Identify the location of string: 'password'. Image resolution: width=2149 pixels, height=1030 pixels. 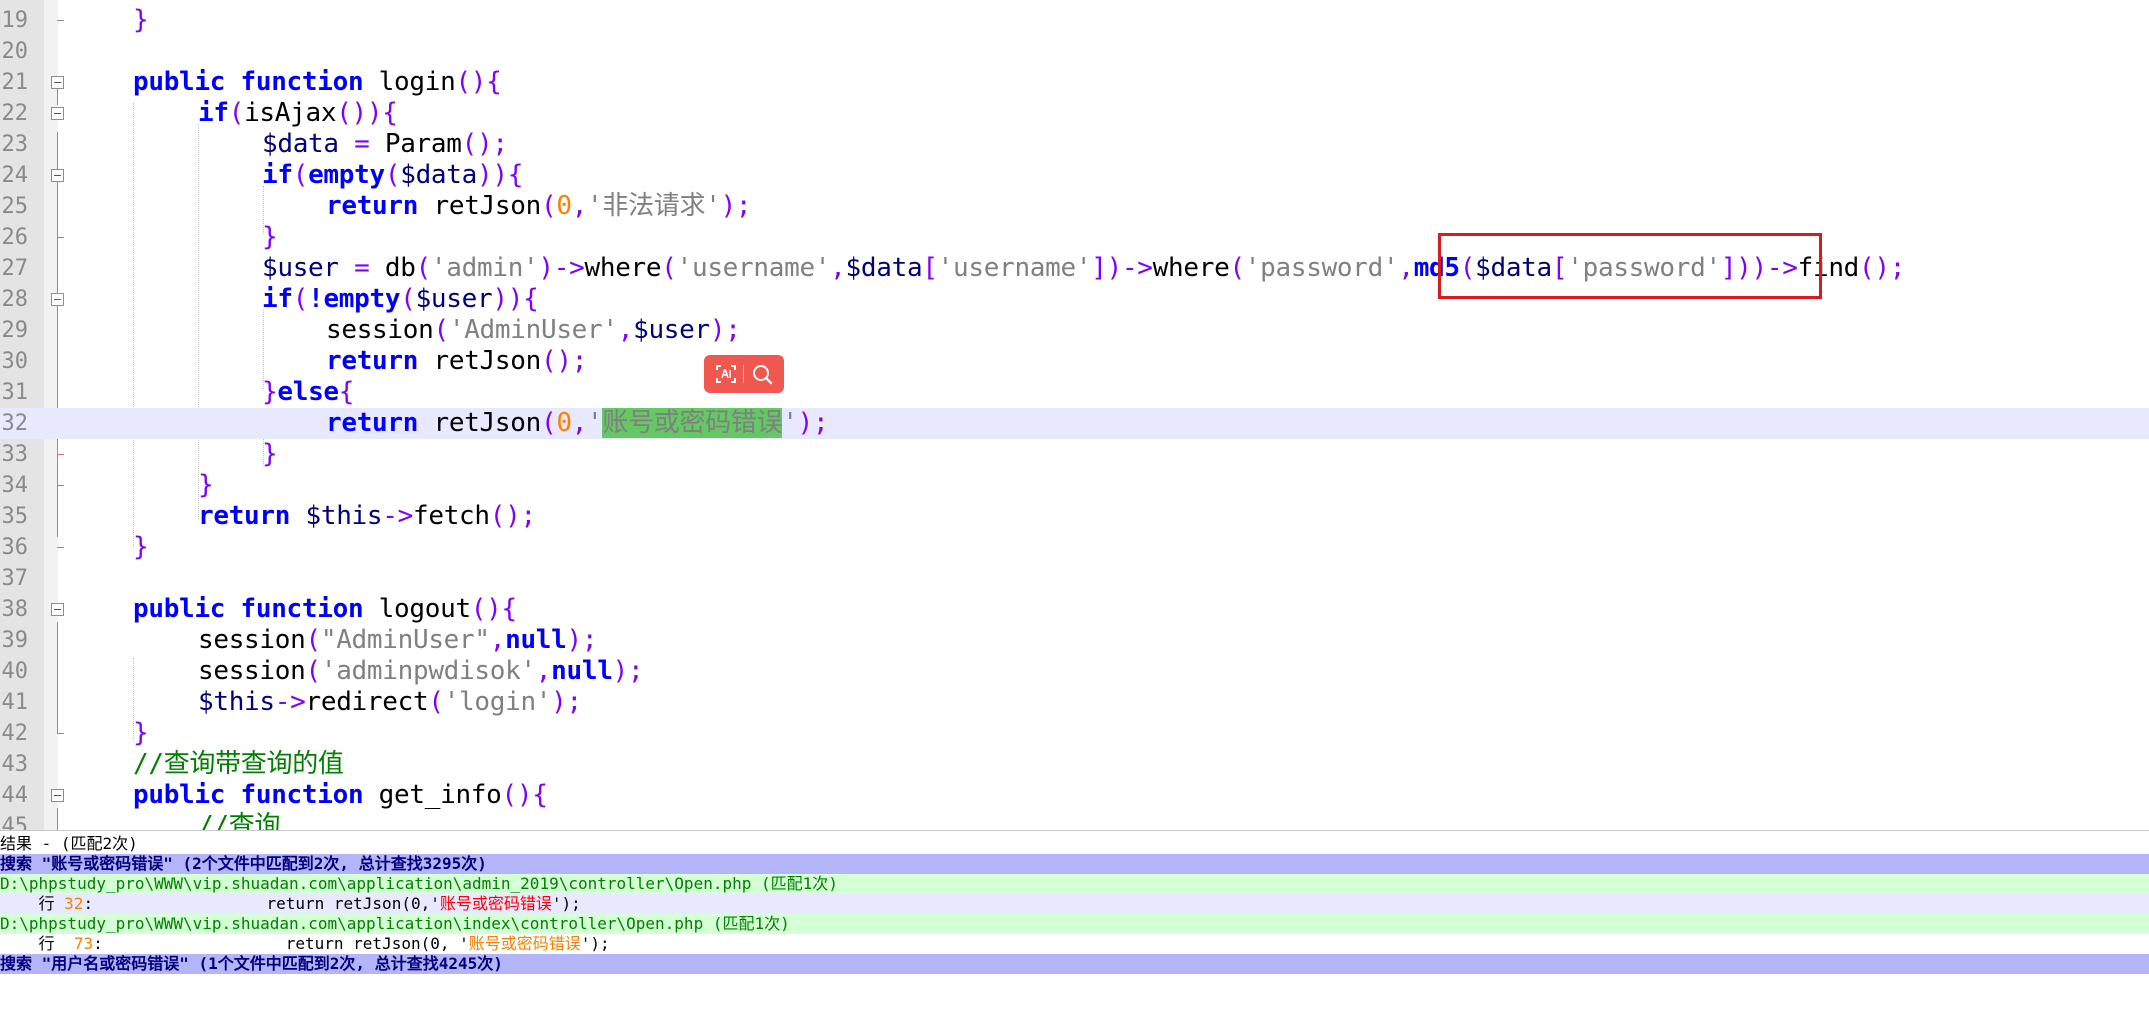
(1321, 268).